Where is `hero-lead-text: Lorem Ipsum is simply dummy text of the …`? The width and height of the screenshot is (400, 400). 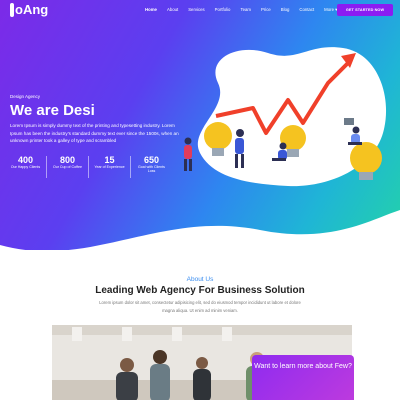
hero-lead-text: Lorem Ipsum is simply dummy text of the … is located at coordinates (94, 133).